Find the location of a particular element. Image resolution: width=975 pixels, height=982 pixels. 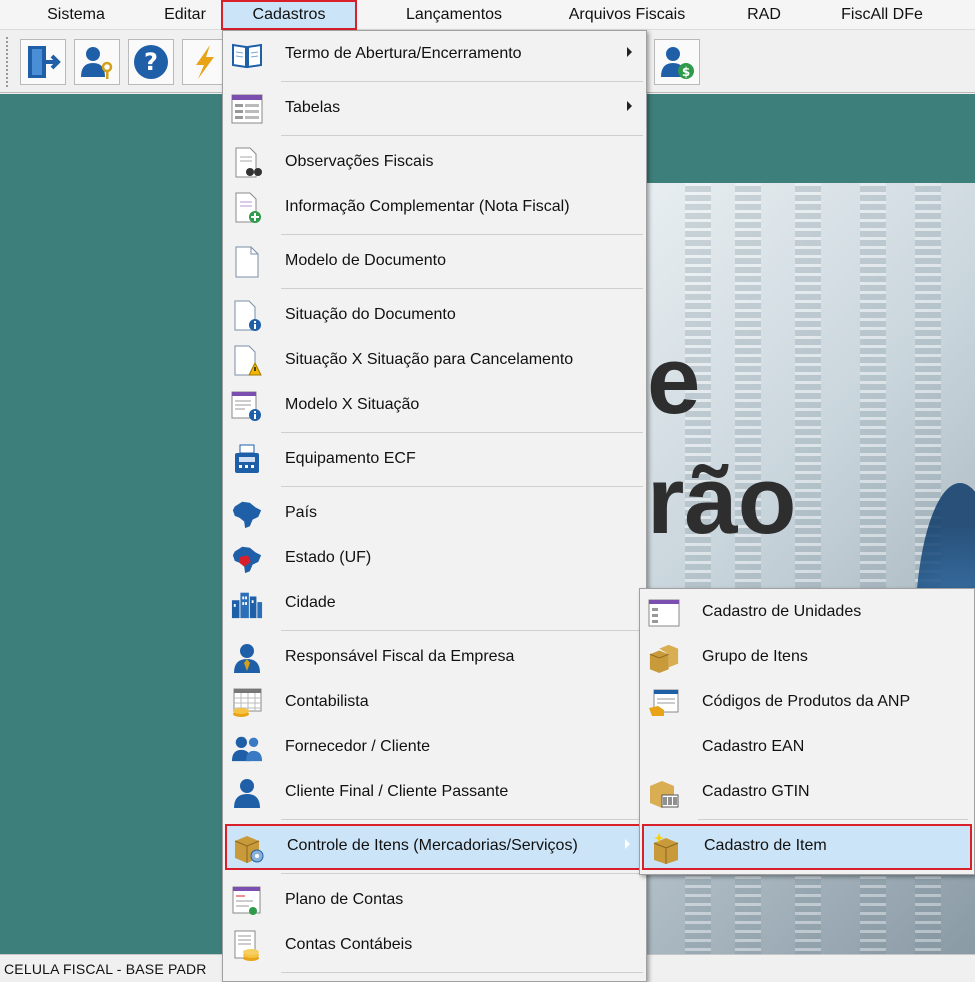

exit-button is located at coordinates (43, 62).